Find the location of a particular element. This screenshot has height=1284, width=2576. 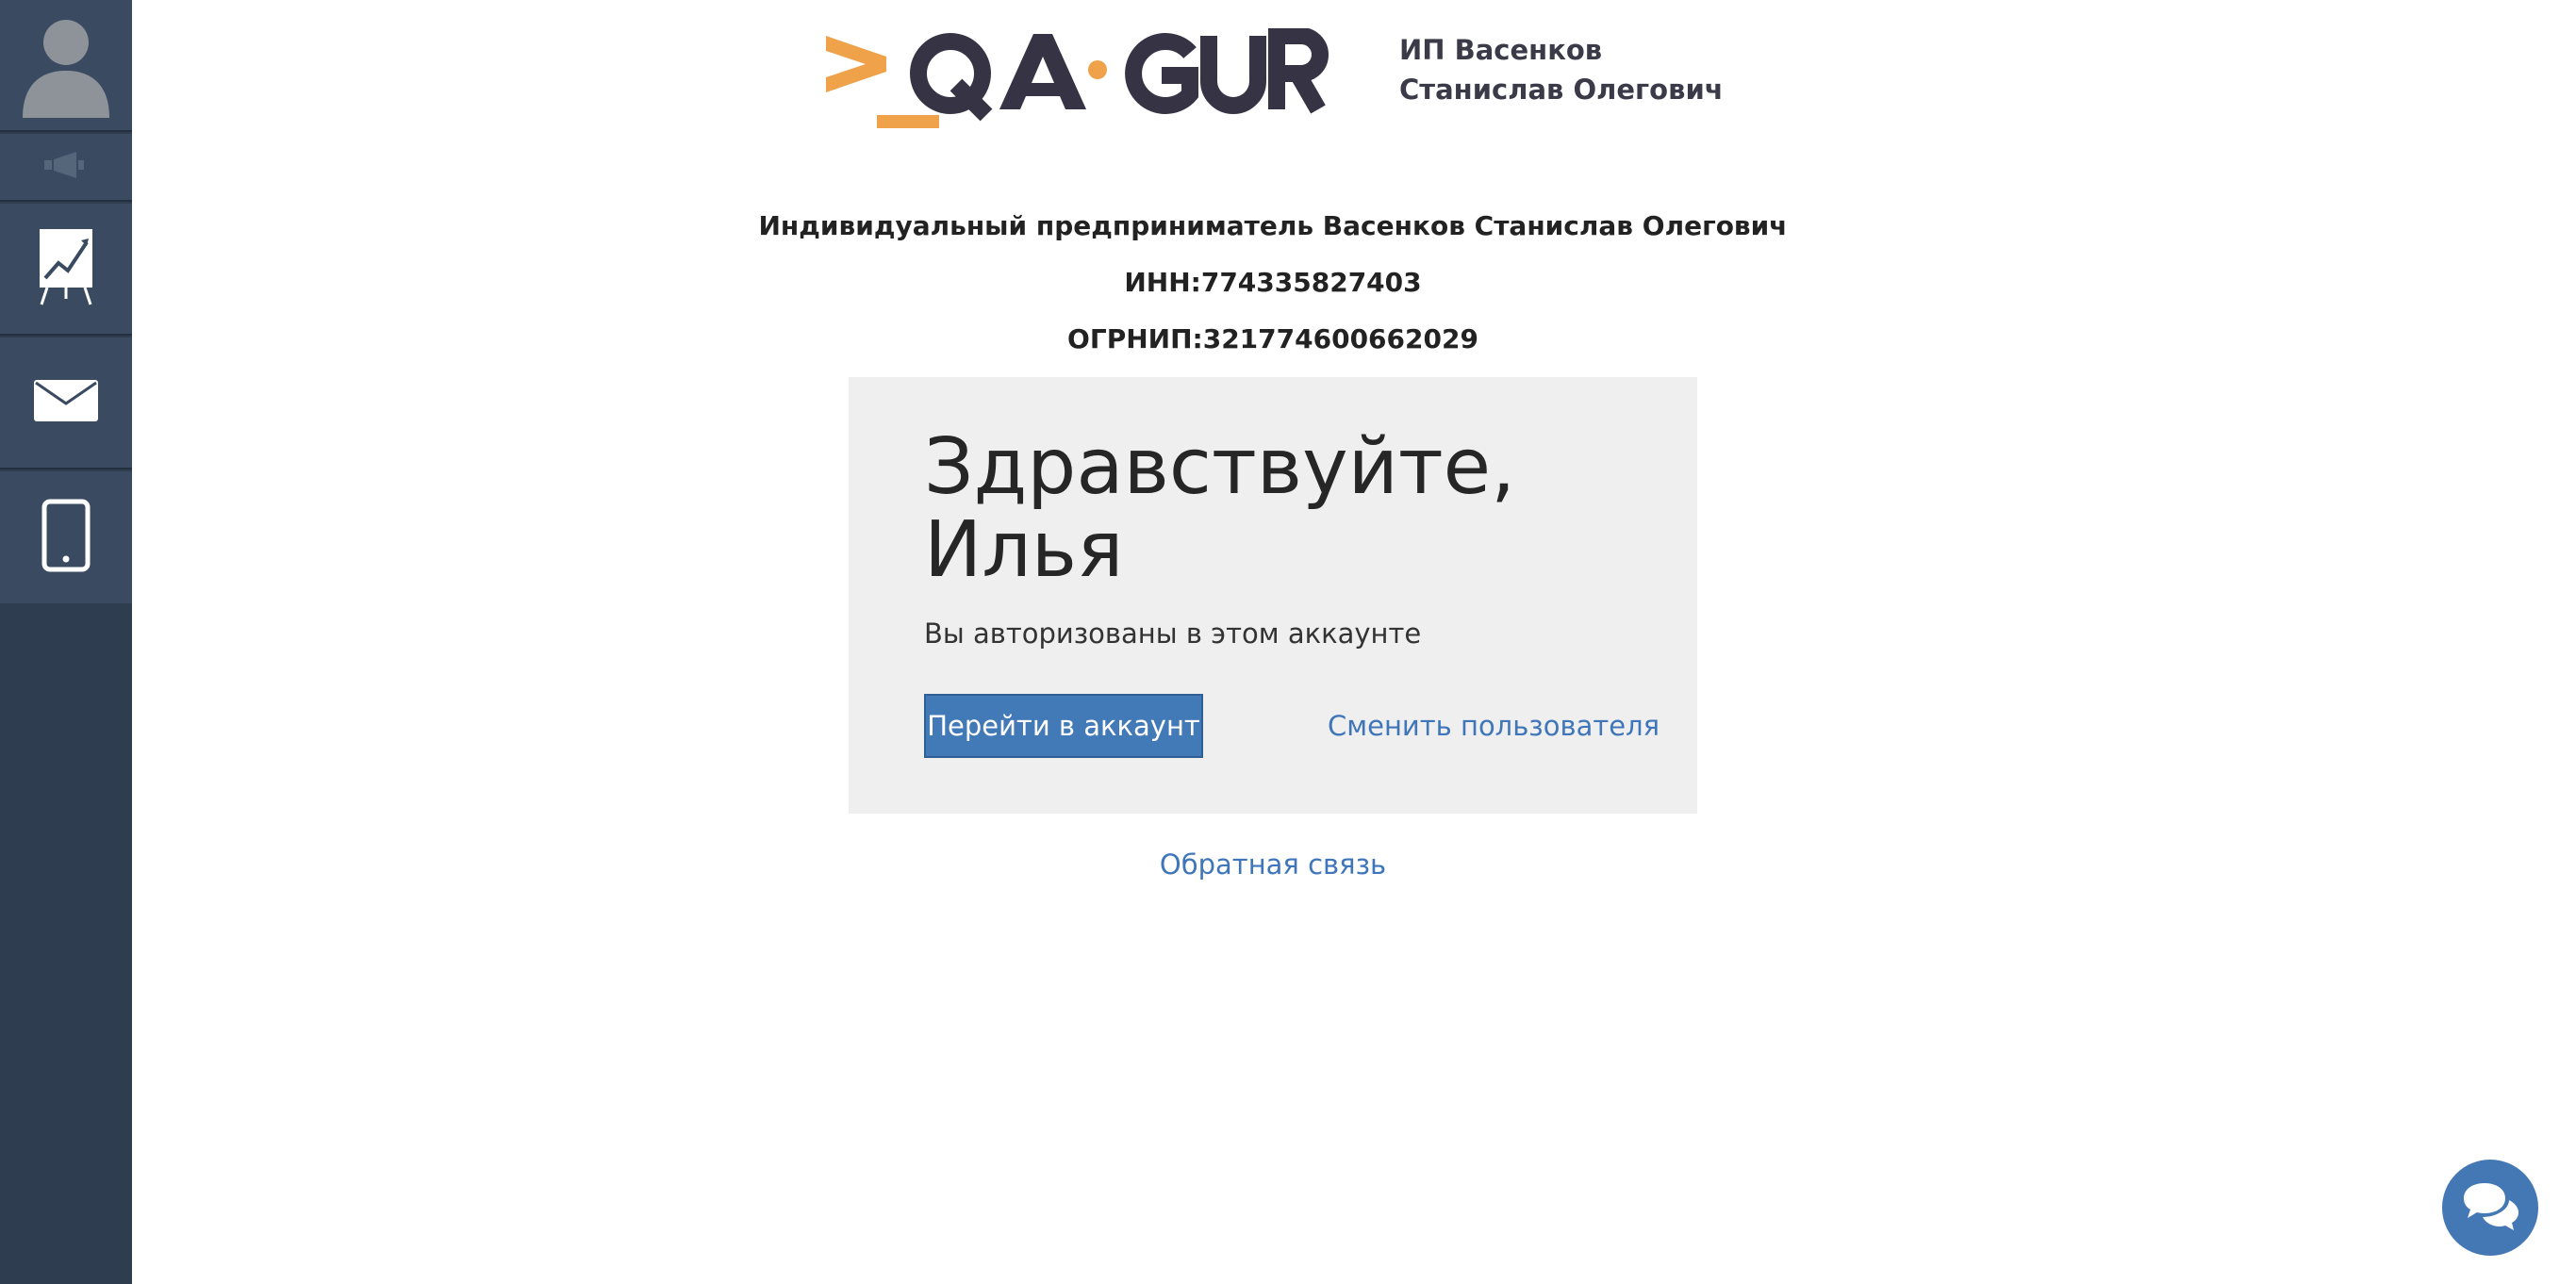

switch-user-link: Сменить пользователя is located at coordinates (1494, 726).